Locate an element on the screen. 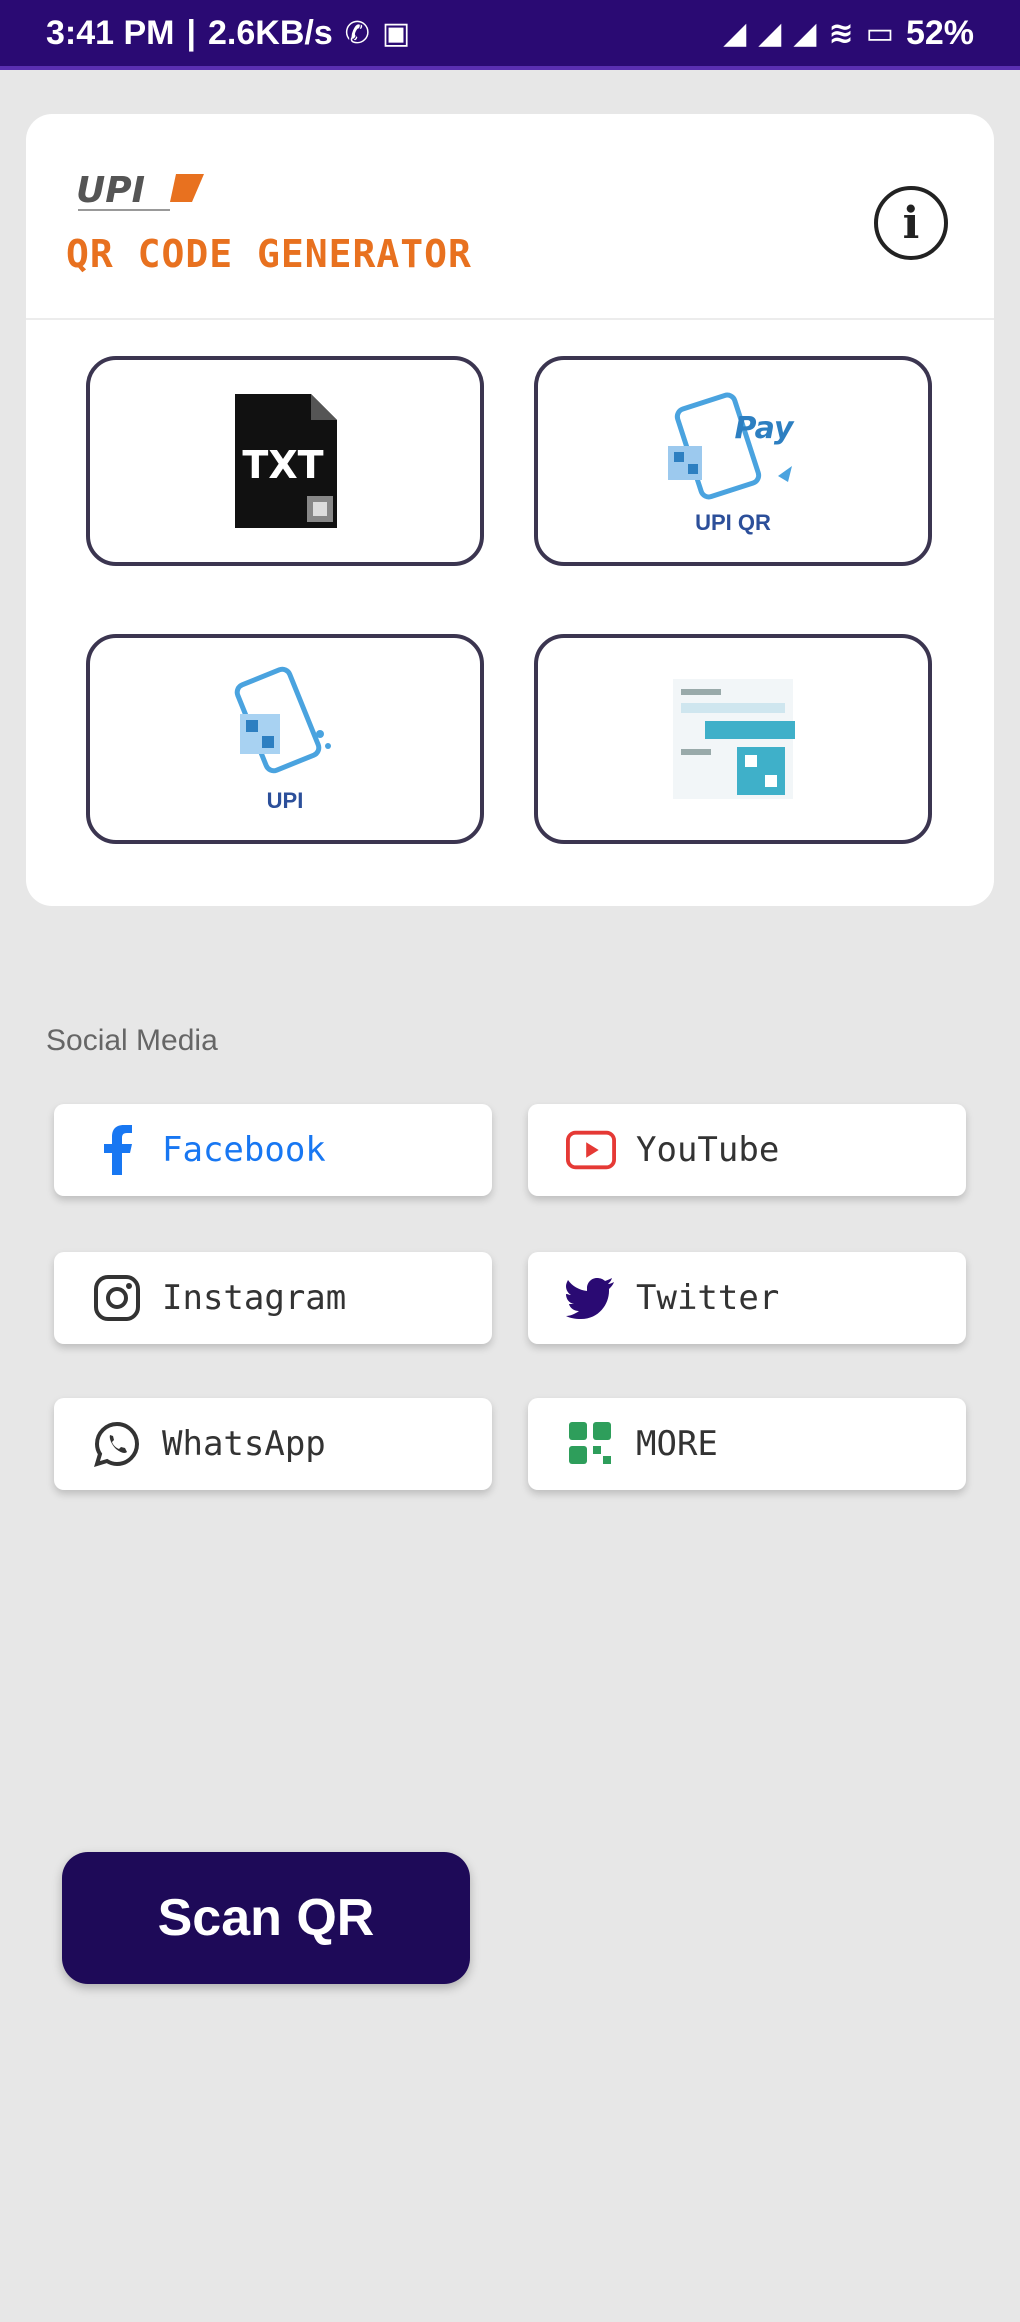  status-right: ◢ ◢ ◢ ≋ ▭ 52% is located at coordinates (848, 33).